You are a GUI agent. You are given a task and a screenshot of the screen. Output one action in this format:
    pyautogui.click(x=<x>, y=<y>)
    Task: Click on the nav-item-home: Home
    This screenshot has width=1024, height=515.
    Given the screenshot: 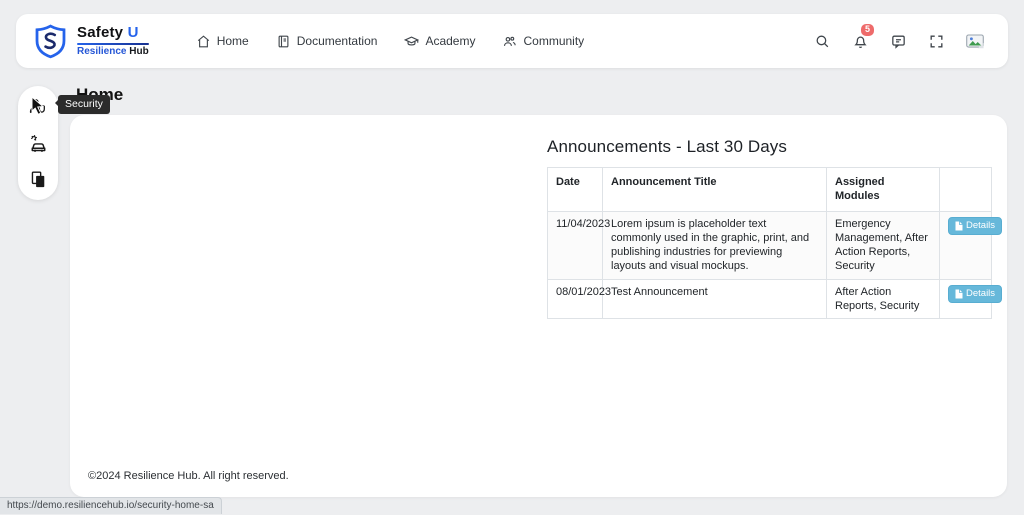 What is the action you would take?
    pyautogui.click(x=222, y=41)
    